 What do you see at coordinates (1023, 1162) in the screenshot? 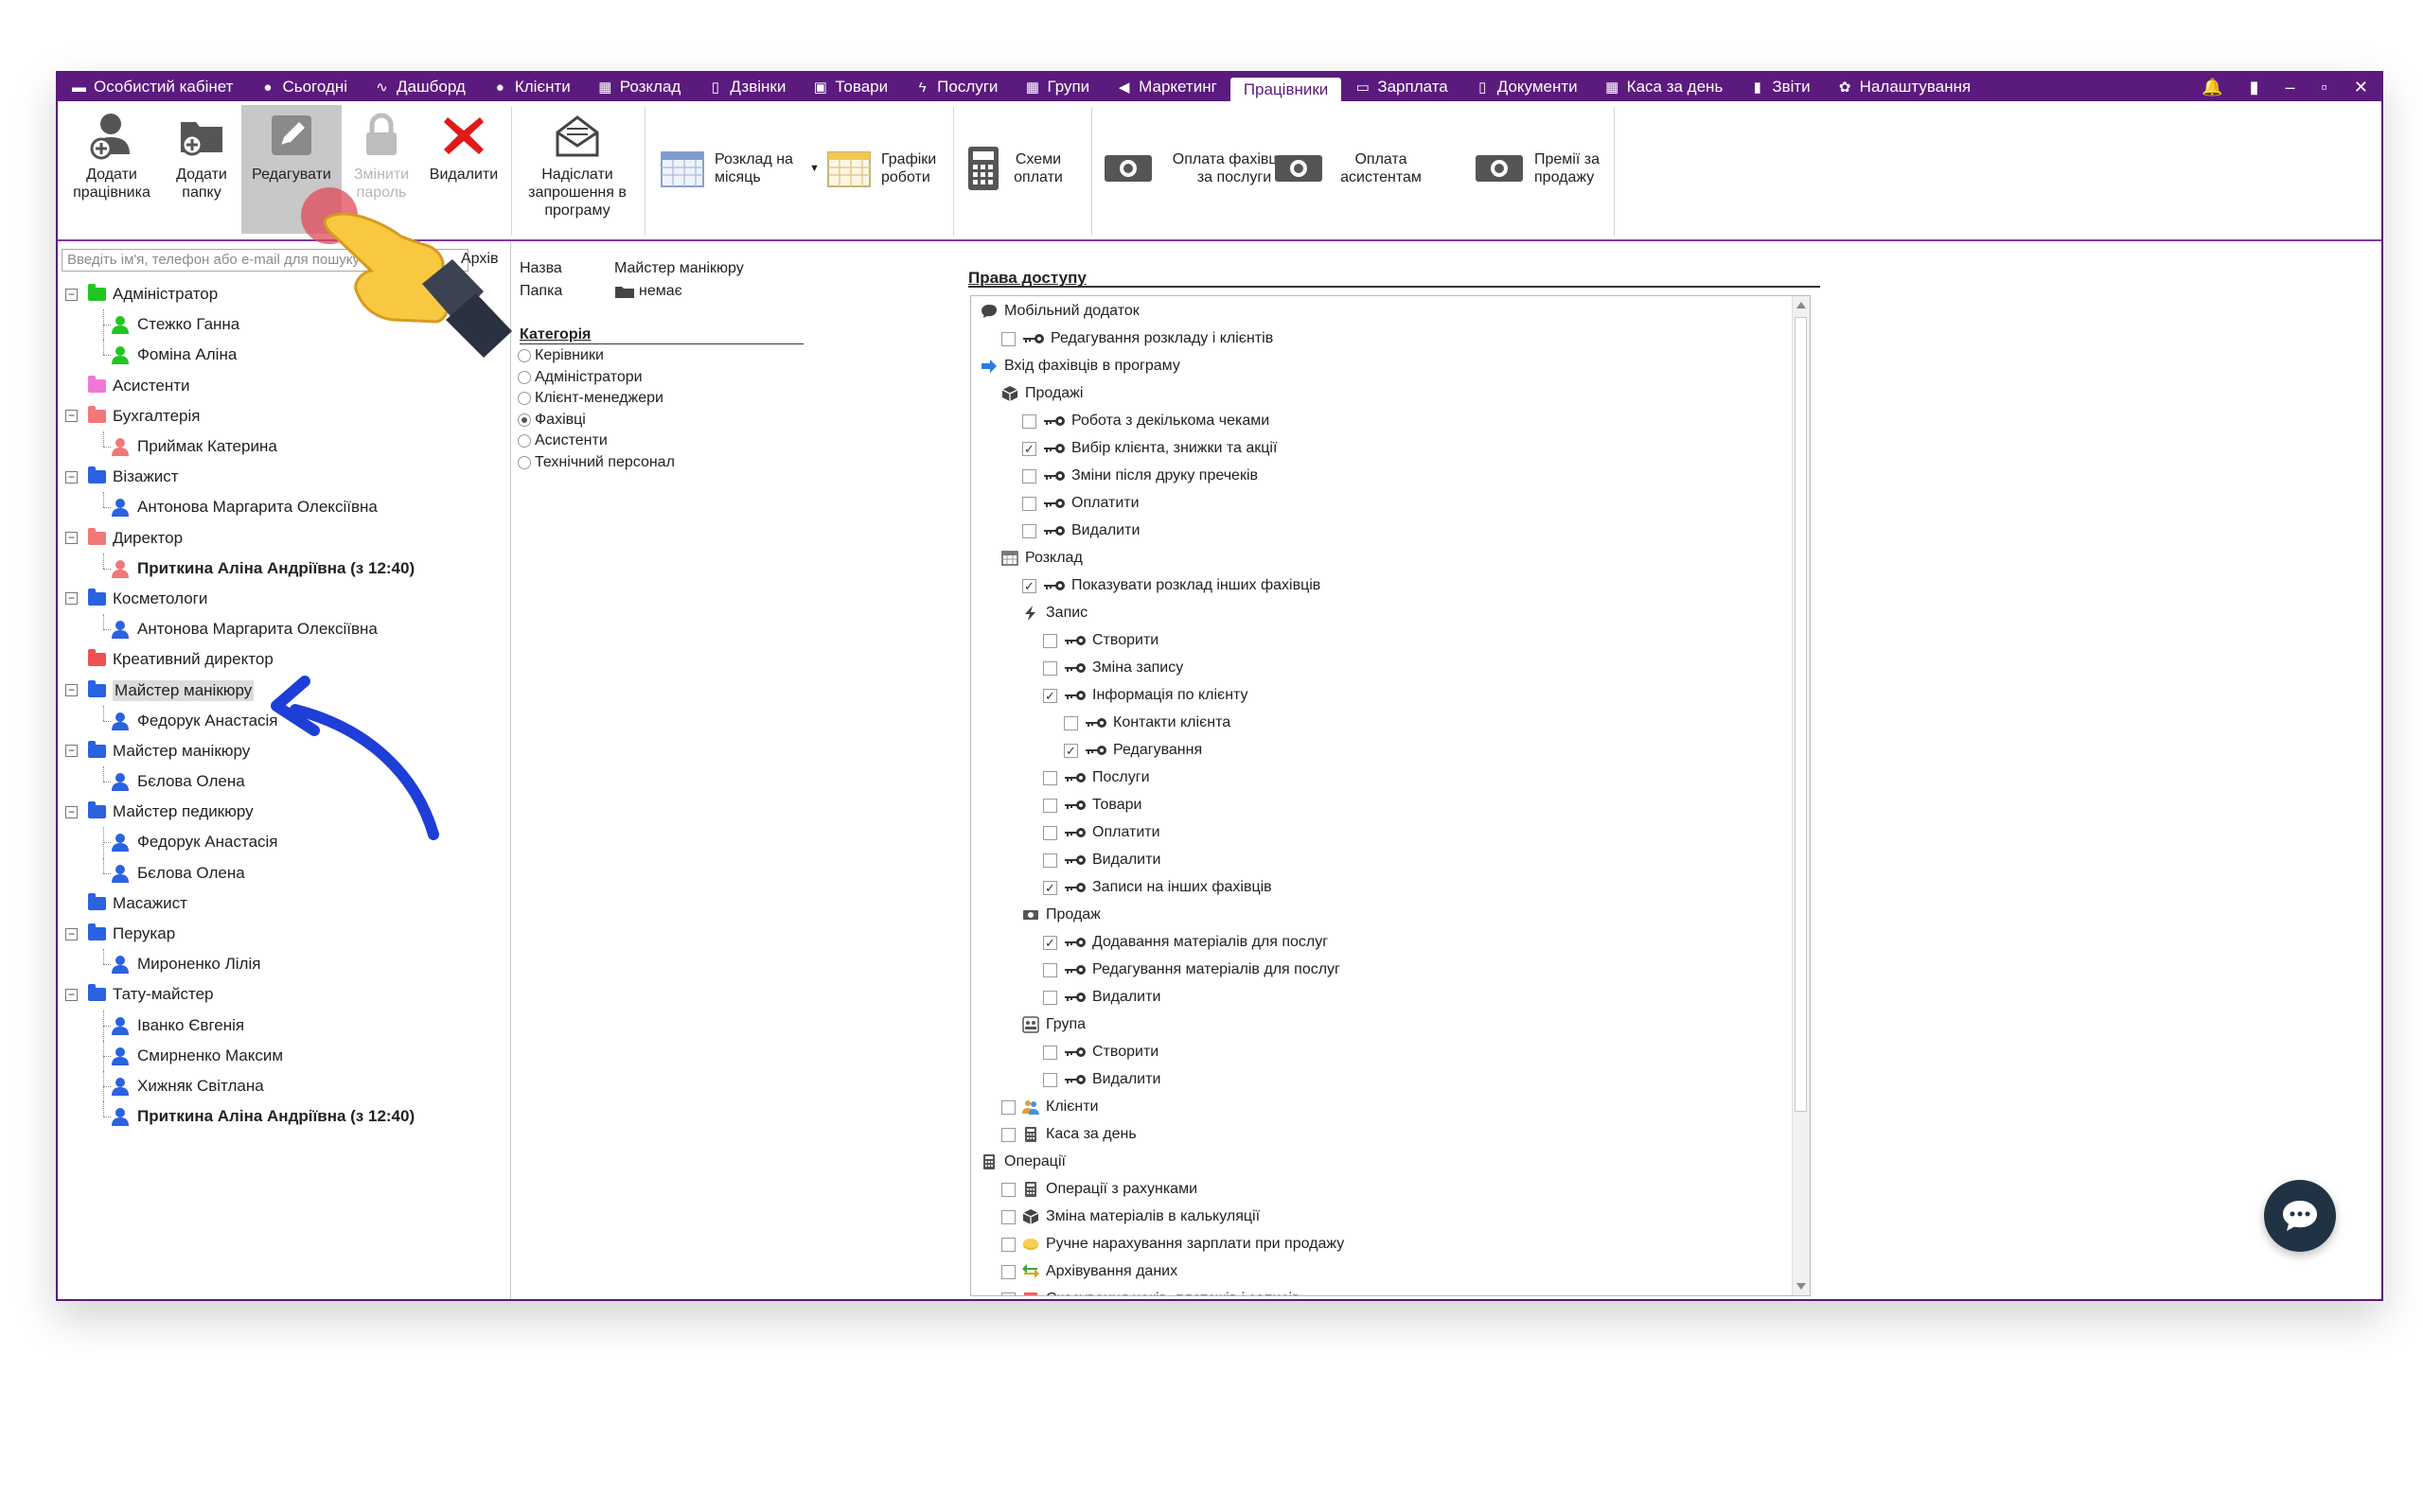
I see `permission-group: Операції` at bounding box center [1023, 1162].